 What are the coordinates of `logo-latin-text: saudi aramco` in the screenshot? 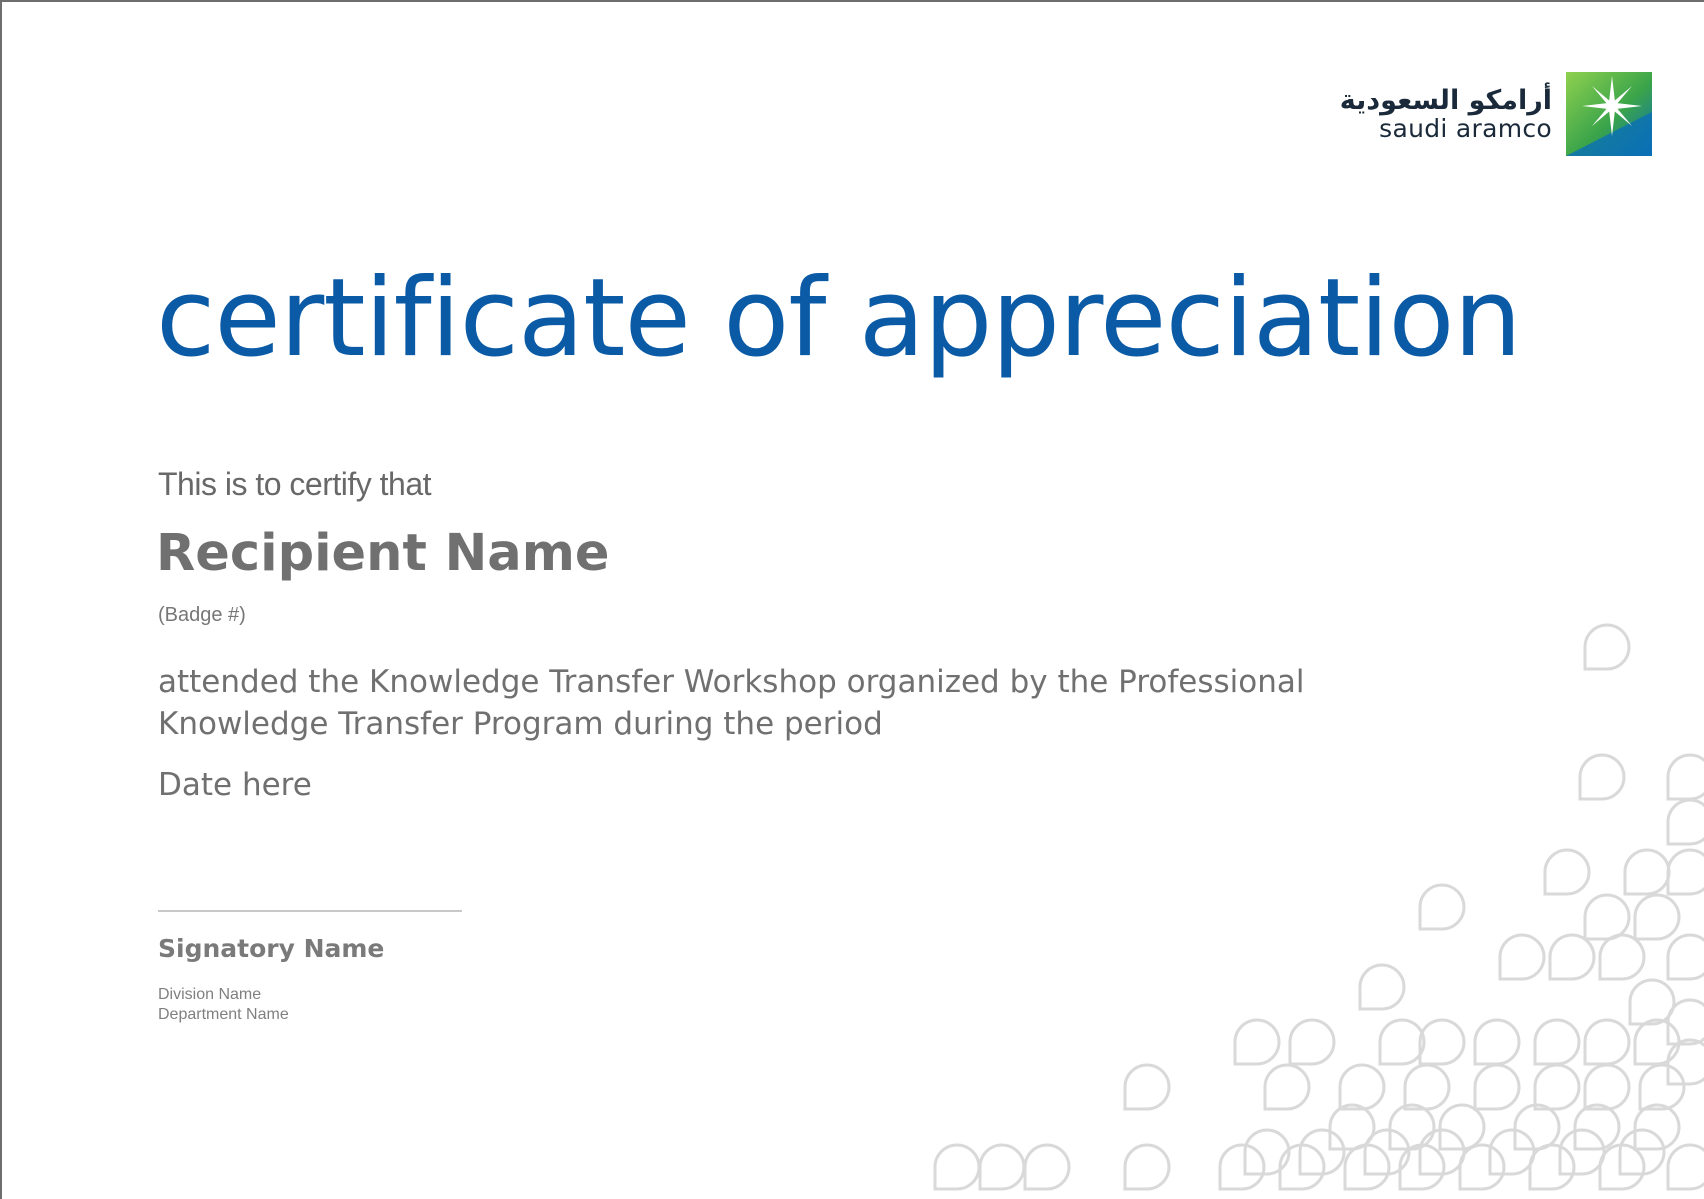 It's located at (1465, 128).